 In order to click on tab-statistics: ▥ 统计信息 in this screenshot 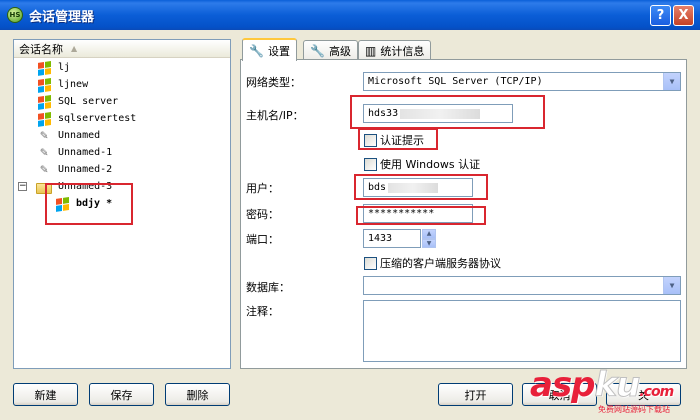, I will do `click(395, 50)`.